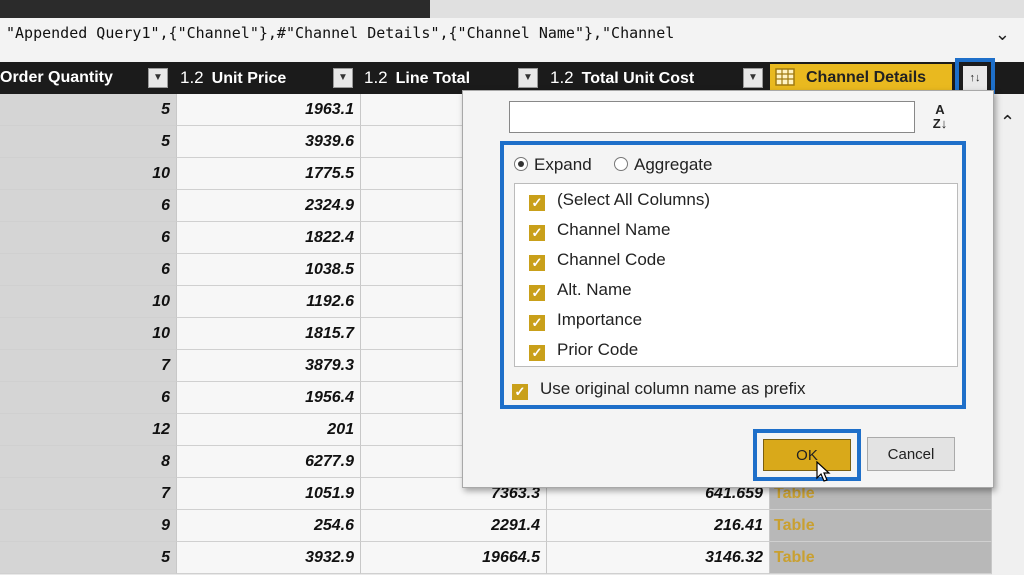 The image size is (1024, 575). What do you see at coordinates (269, 494) in the screenshot?
I see `cell-unit-price: 1051.9` at bounding box center [269, 494].